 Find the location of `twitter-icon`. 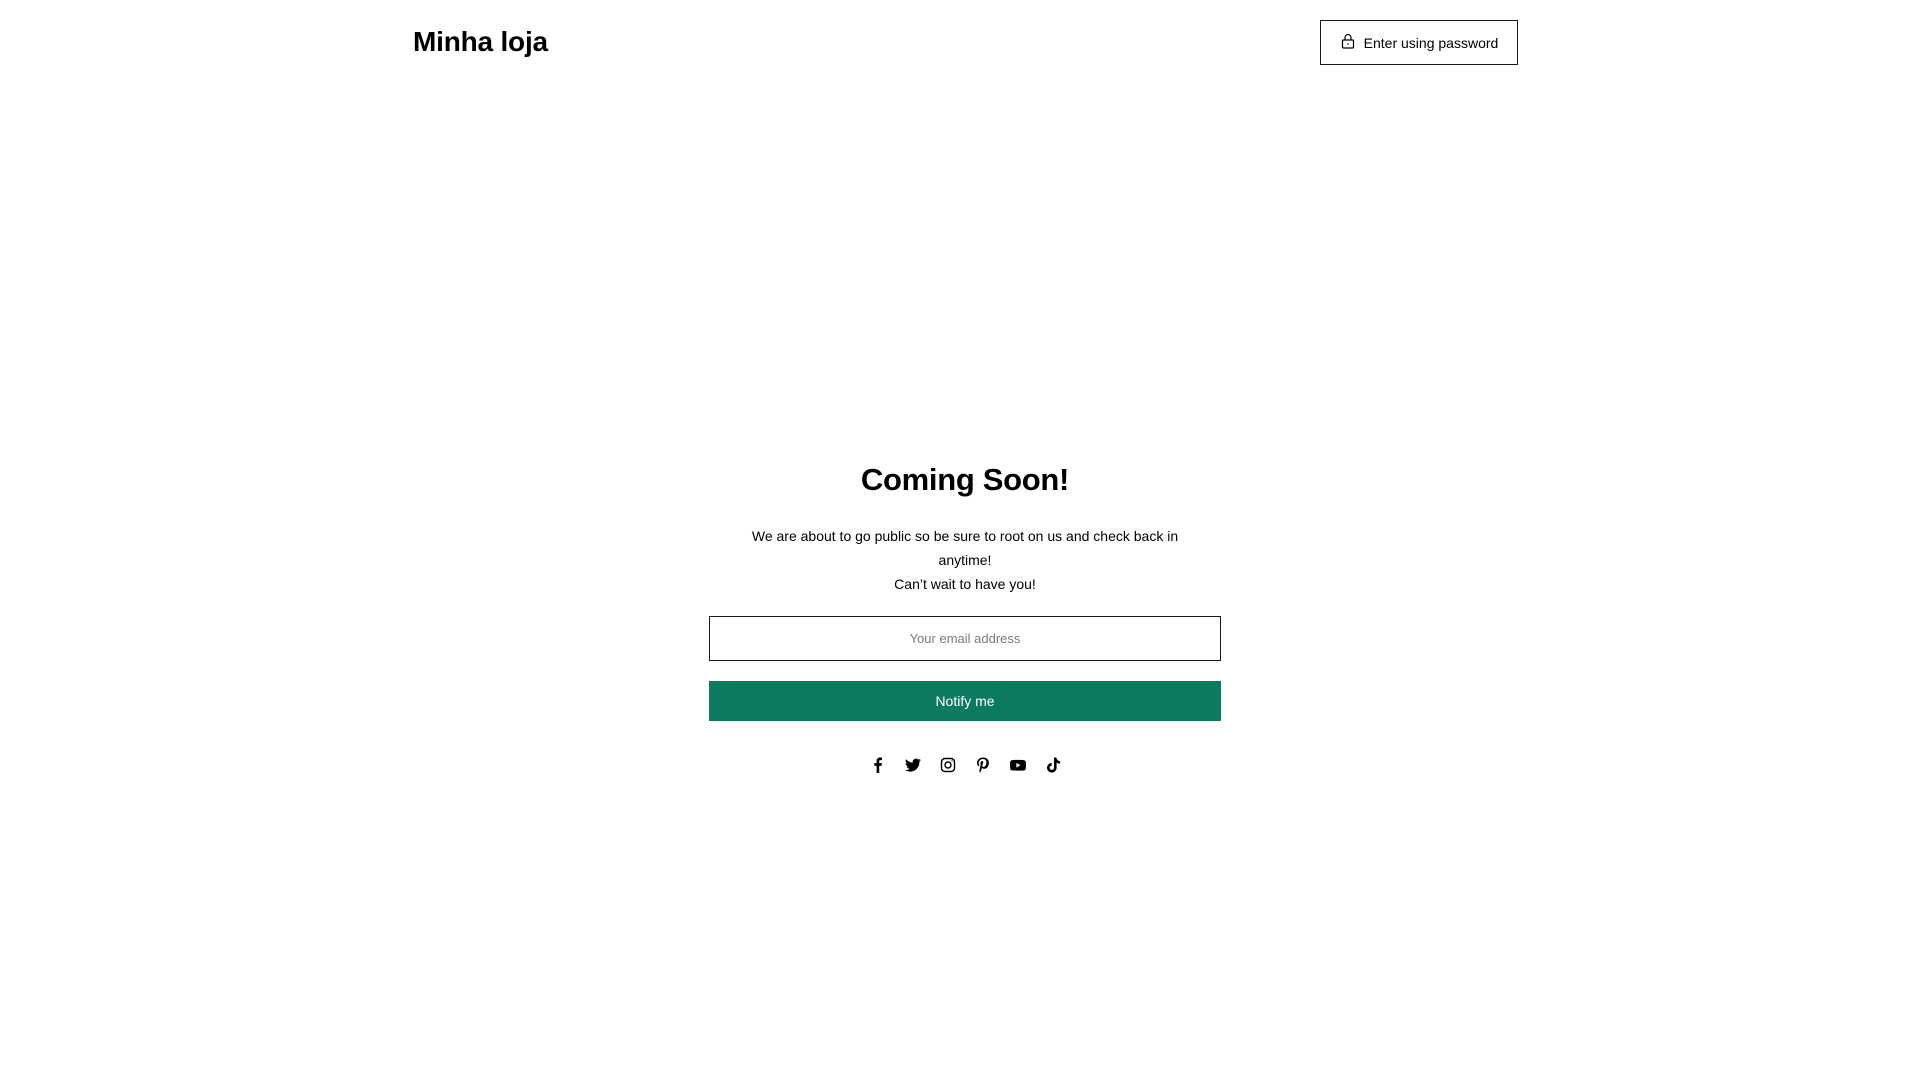

twitter-icon is located at coordinates (912, 765).